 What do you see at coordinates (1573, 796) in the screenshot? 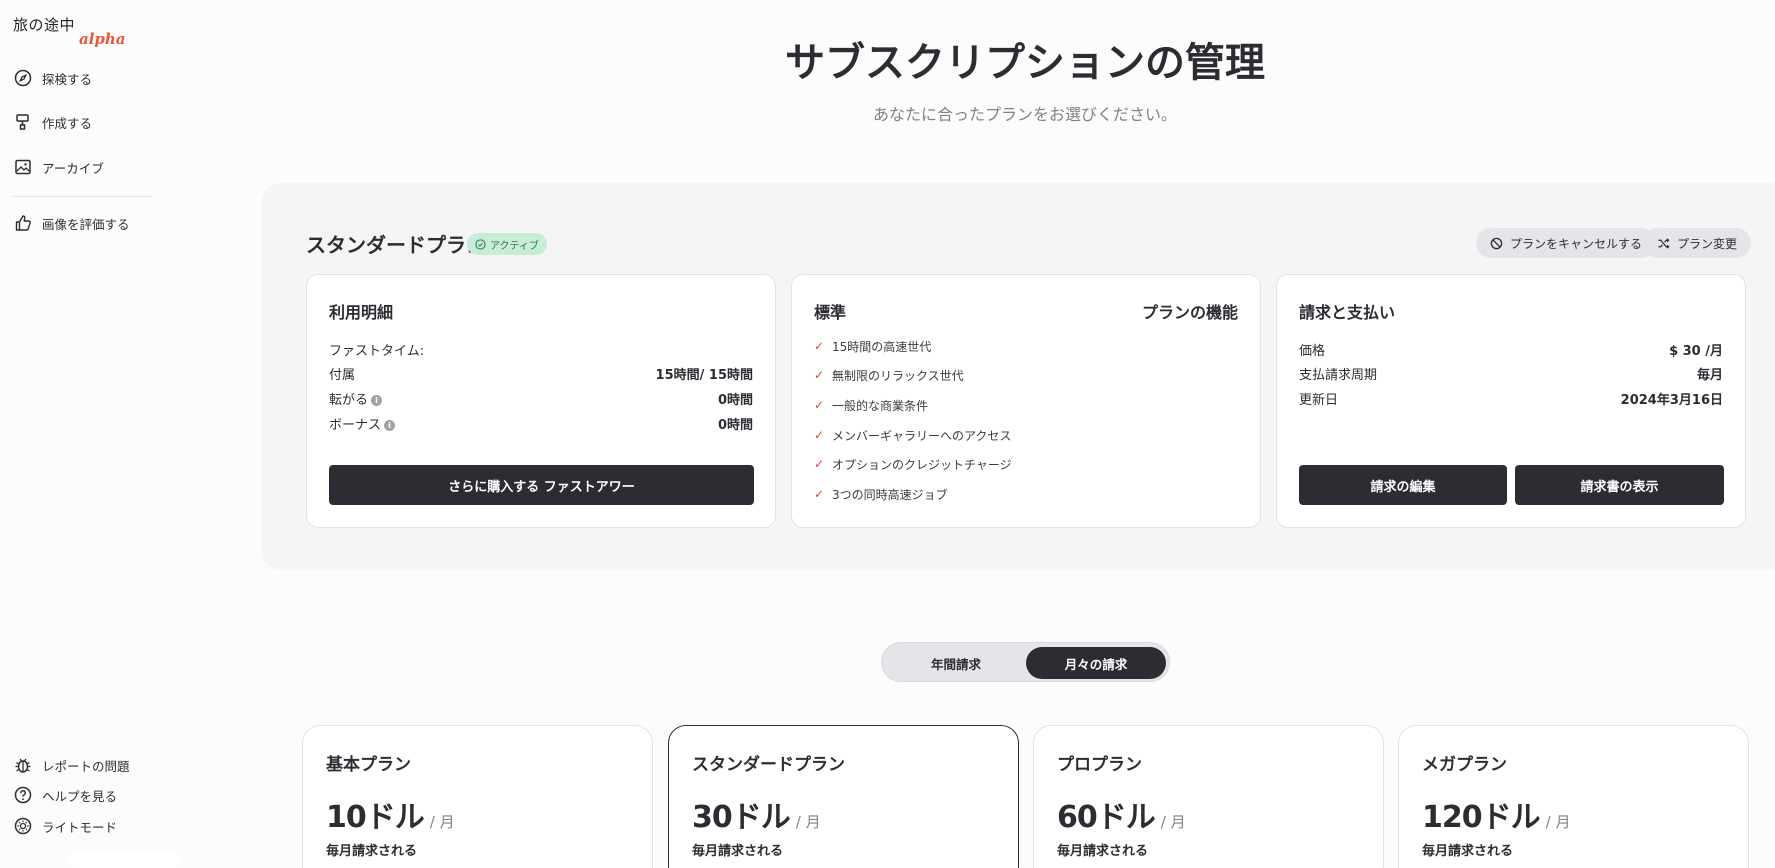
I see `plan-card-mega: メガプラン 120ドル / 月 毎月請求される` at bounding box center [1573, 796].